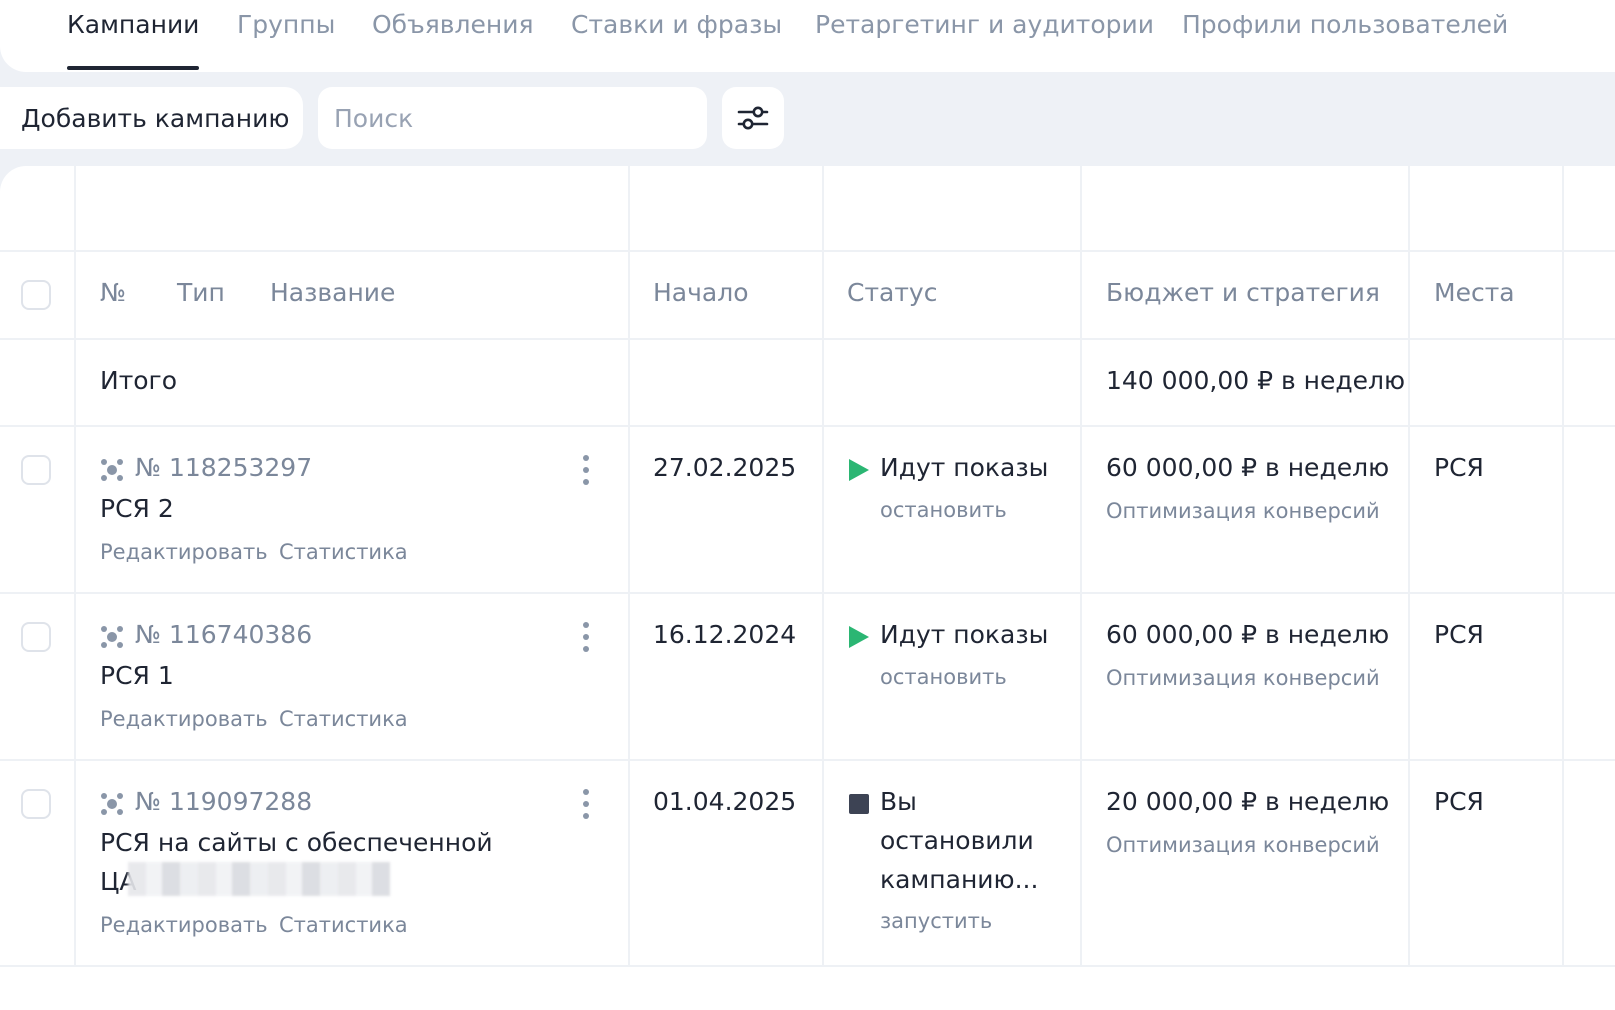 This screenshot has height=1010, width=1615. Describe the element at coordinates (133, 25) in the screenshot. I see `tab-campaigns: Кампании` at that location.